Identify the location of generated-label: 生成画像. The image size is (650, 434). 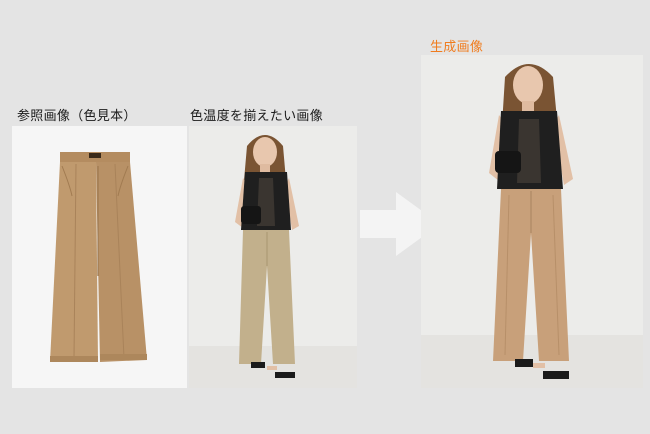
(457, 47).